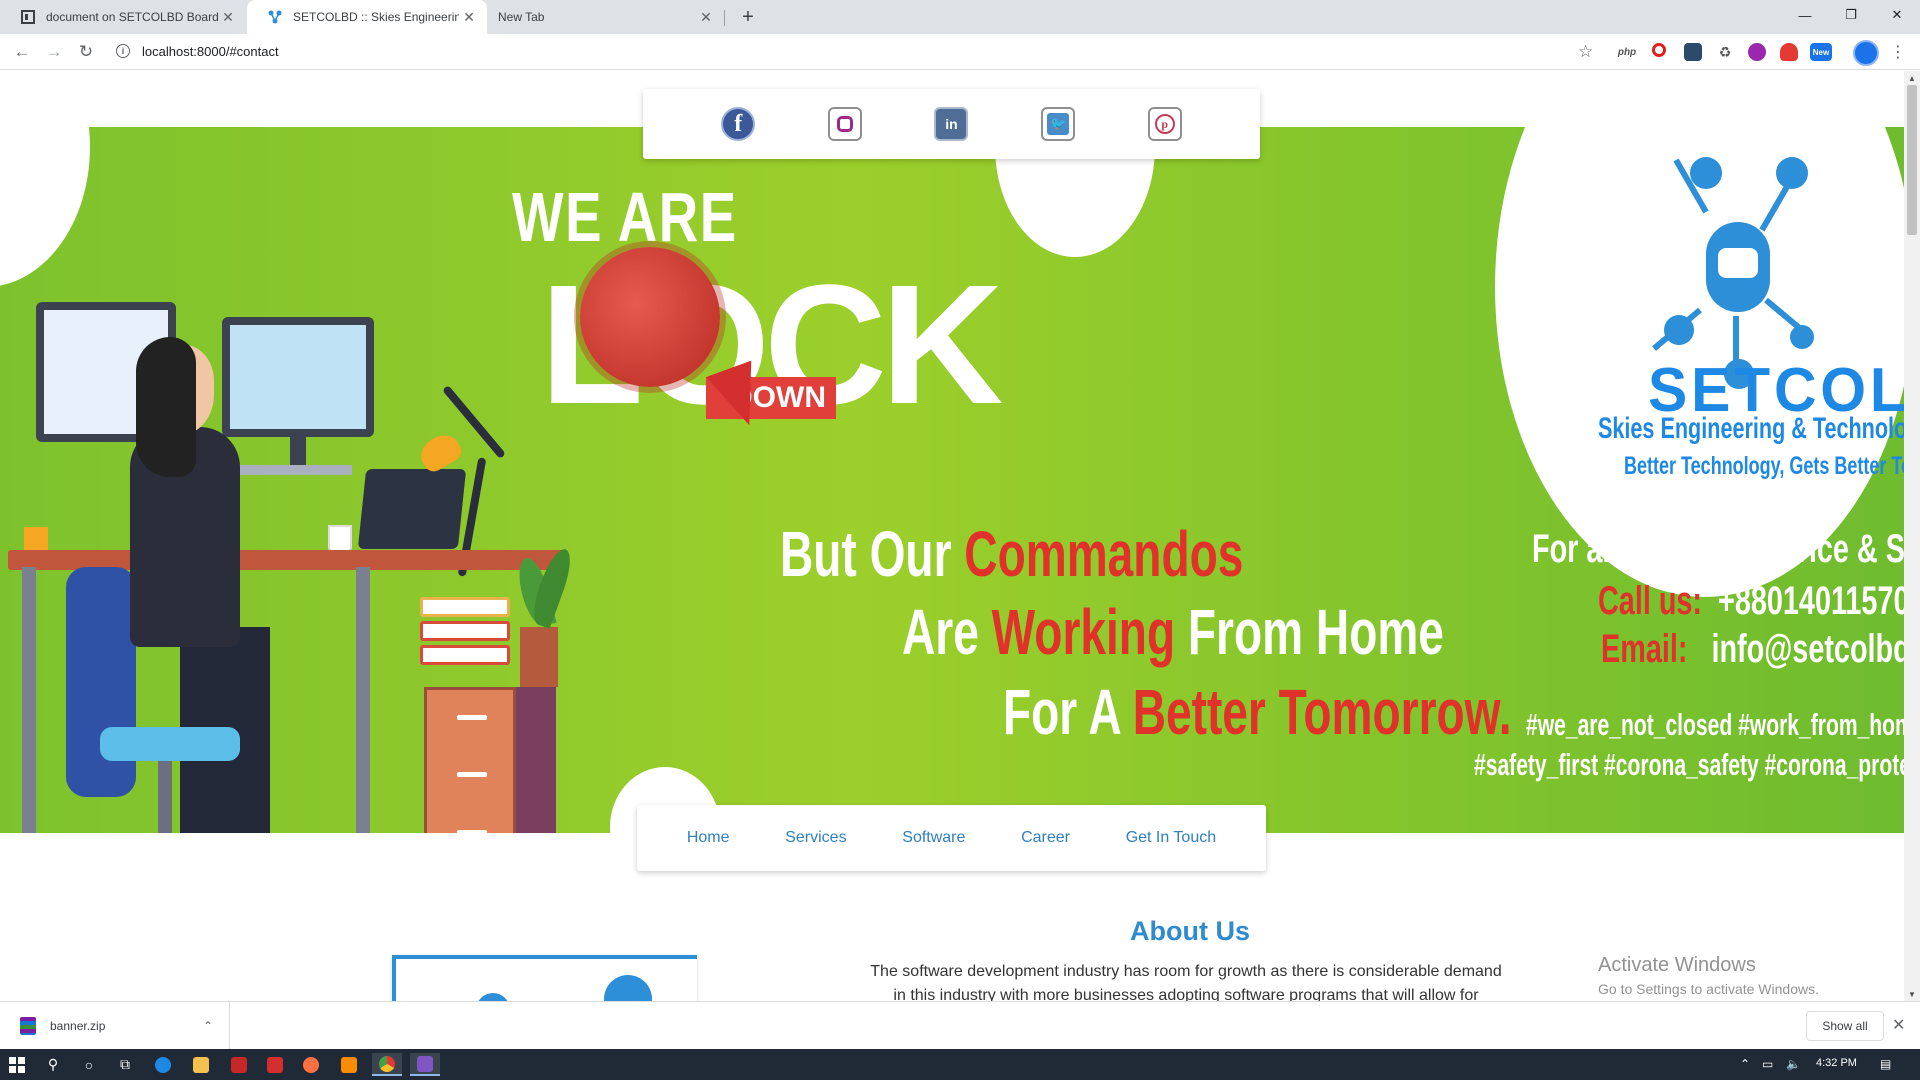 The height and width of the screenshot is (1080, 1920). I want to click on download-bar: banner.zip ⌃ Show all ✕, so click(960, 1025).